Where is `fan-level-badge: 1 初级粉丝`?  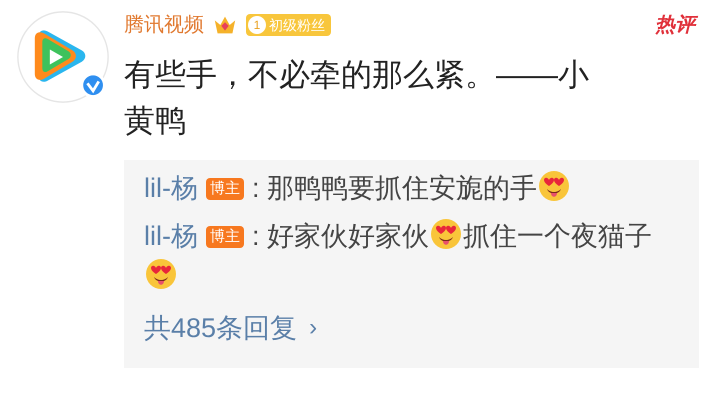
fan-level-badge: 1 初级粉丝 is located at coordinates (288, 25).